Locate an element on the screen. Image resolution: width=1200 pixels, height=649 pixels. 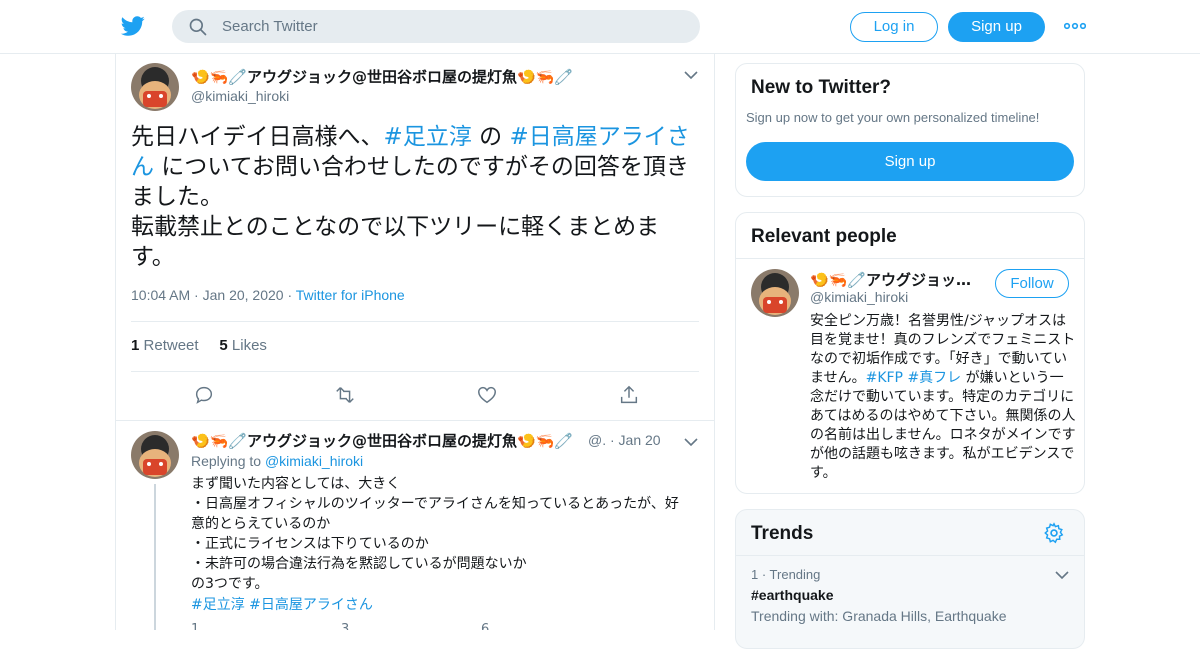
reply-retweet-count: 3 is located at coordinates (345, 626).